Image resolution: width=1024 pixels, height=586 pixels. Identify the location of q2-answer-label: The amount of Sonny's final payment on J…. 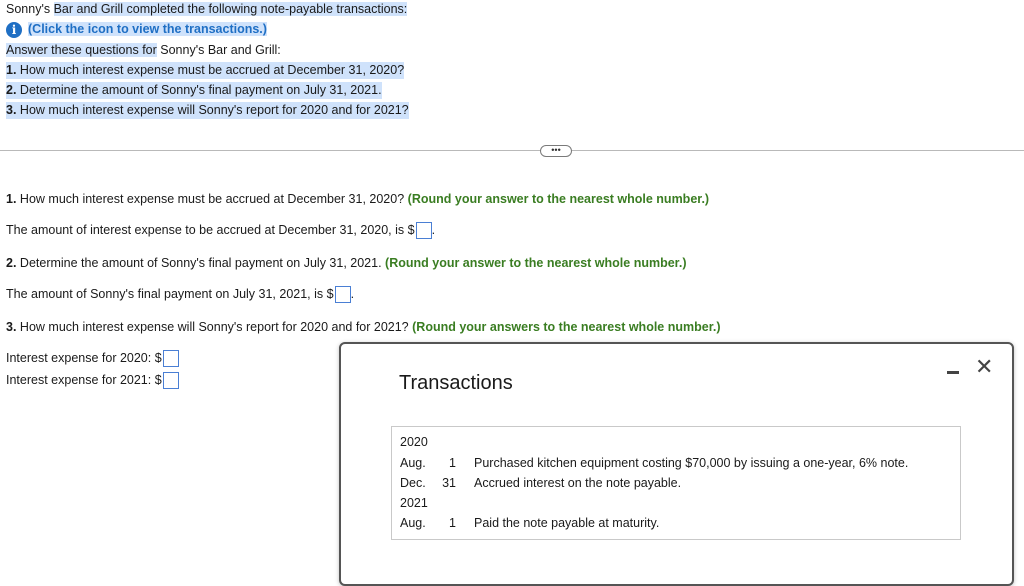
(170, 293).